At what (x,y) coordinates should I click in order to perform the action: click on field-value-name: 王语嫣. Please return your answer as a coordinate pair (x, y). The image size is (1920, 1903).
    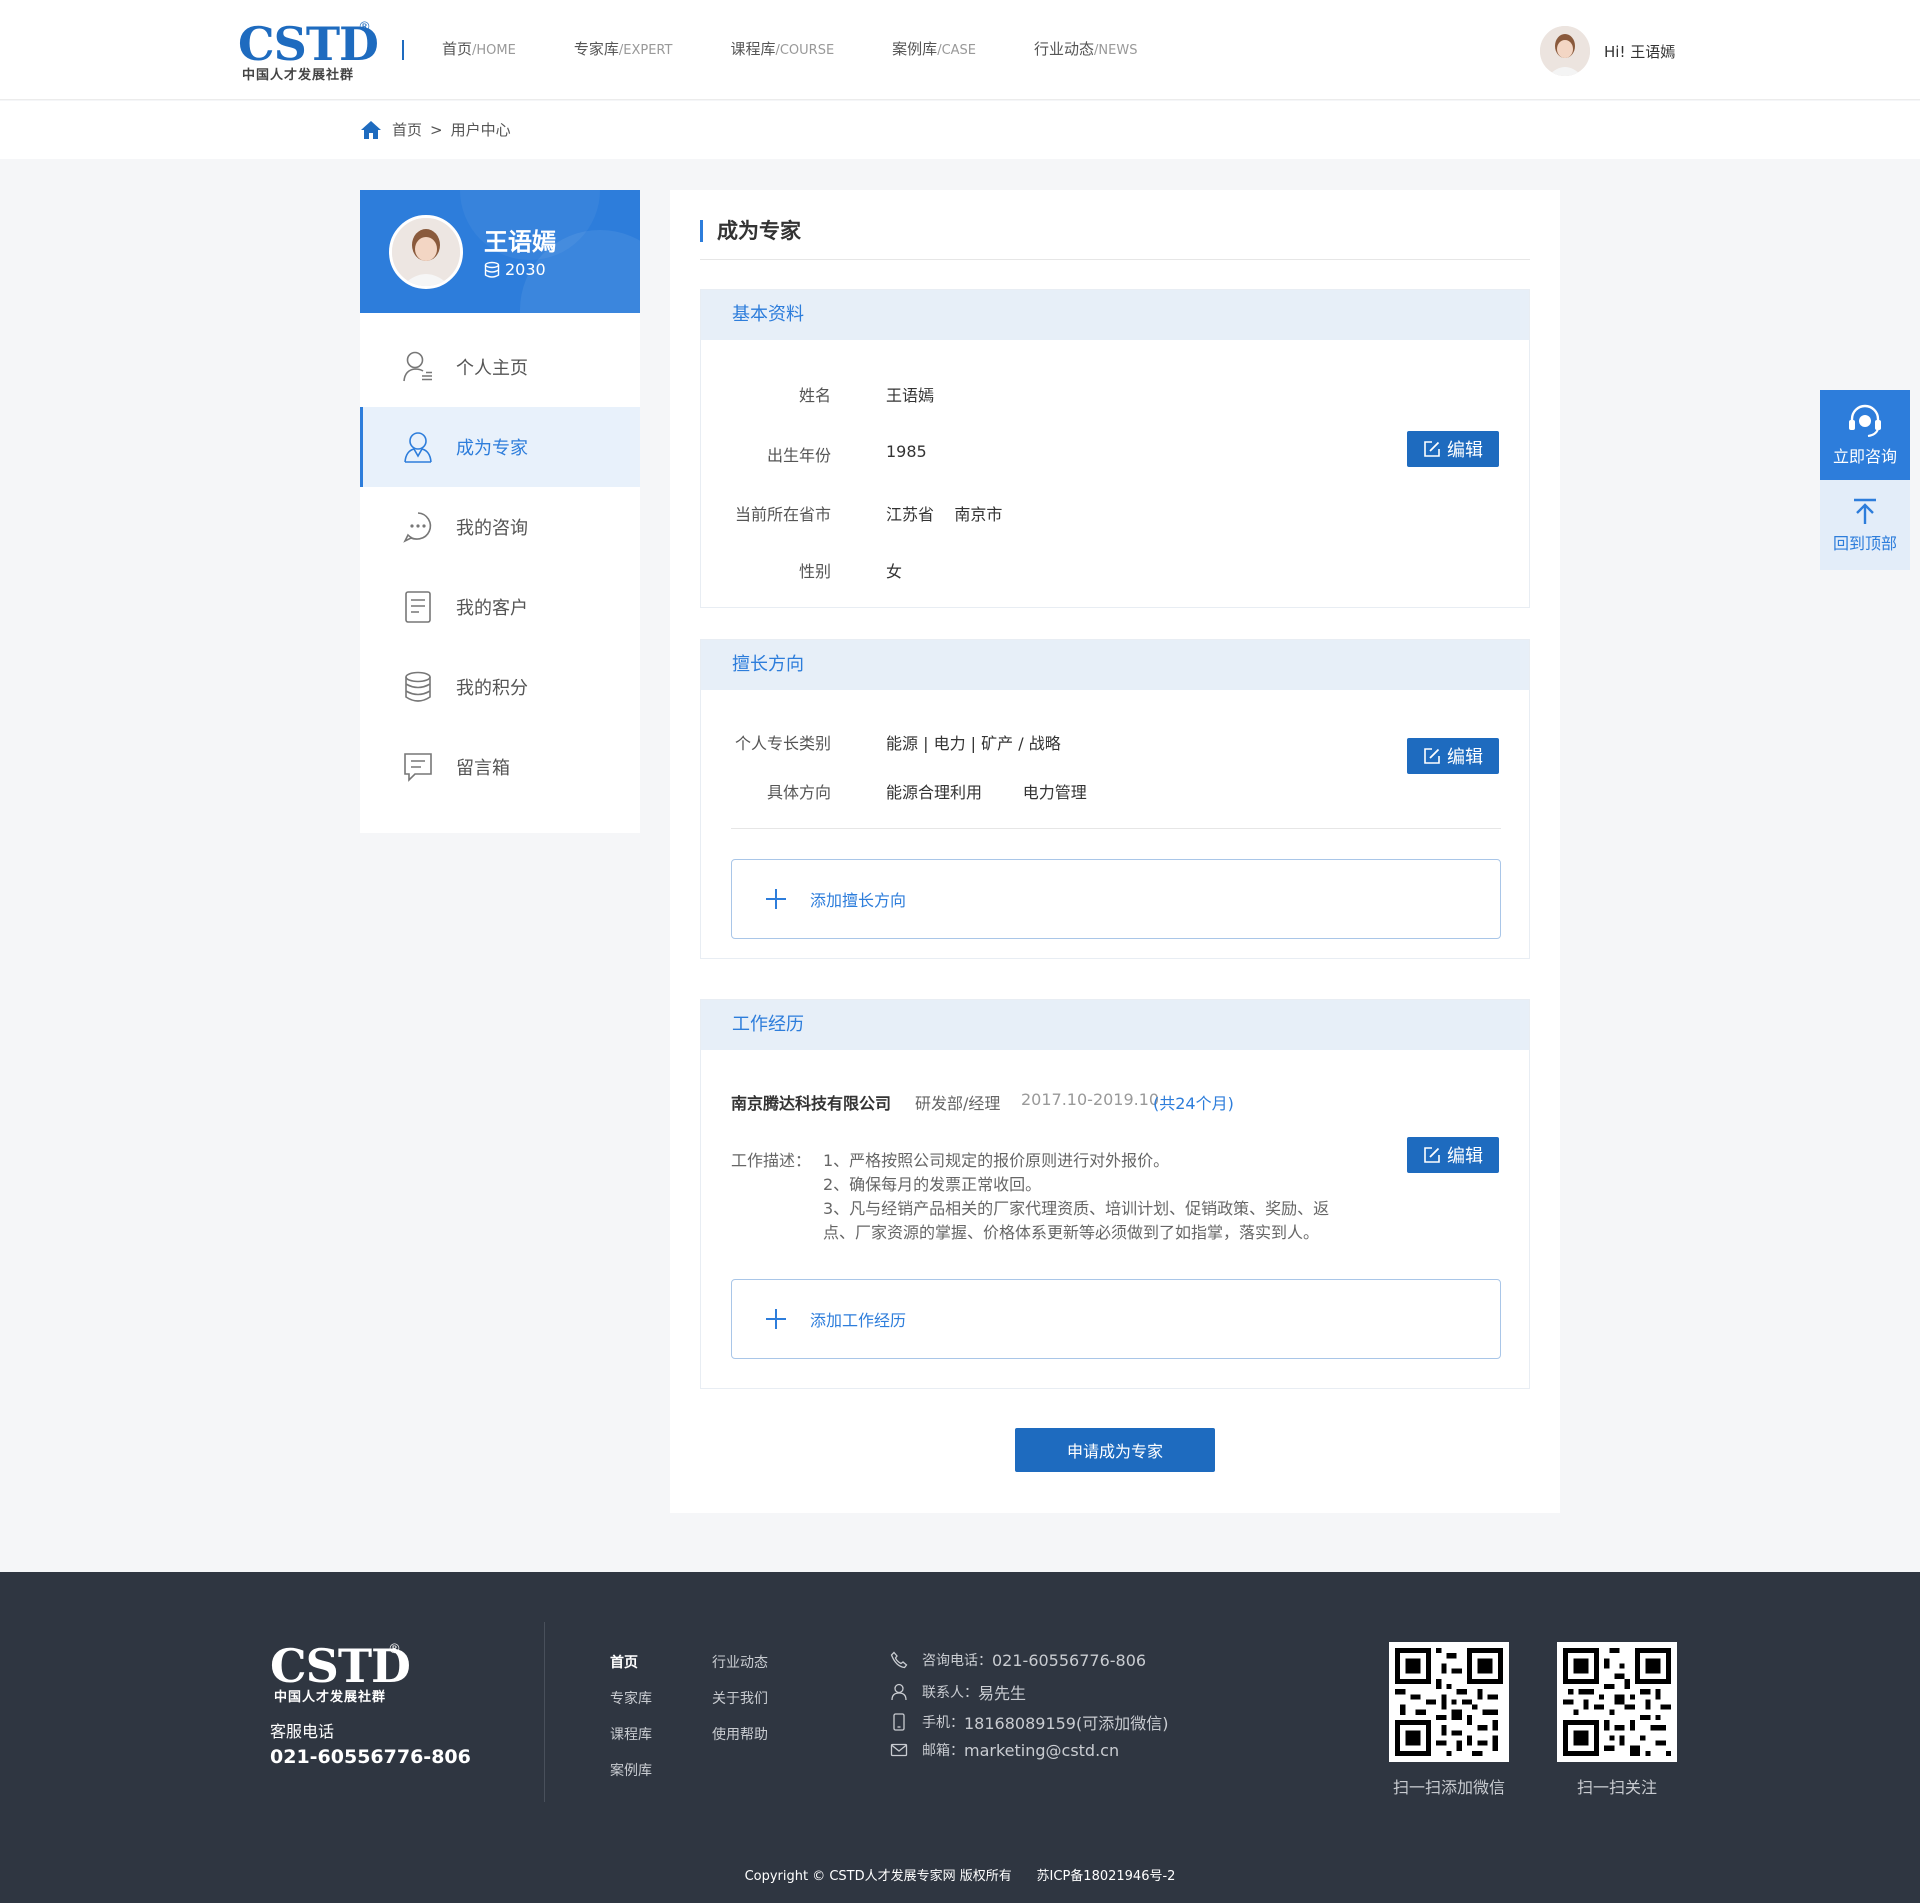
    Looking at the image, I should click on (910, 395).